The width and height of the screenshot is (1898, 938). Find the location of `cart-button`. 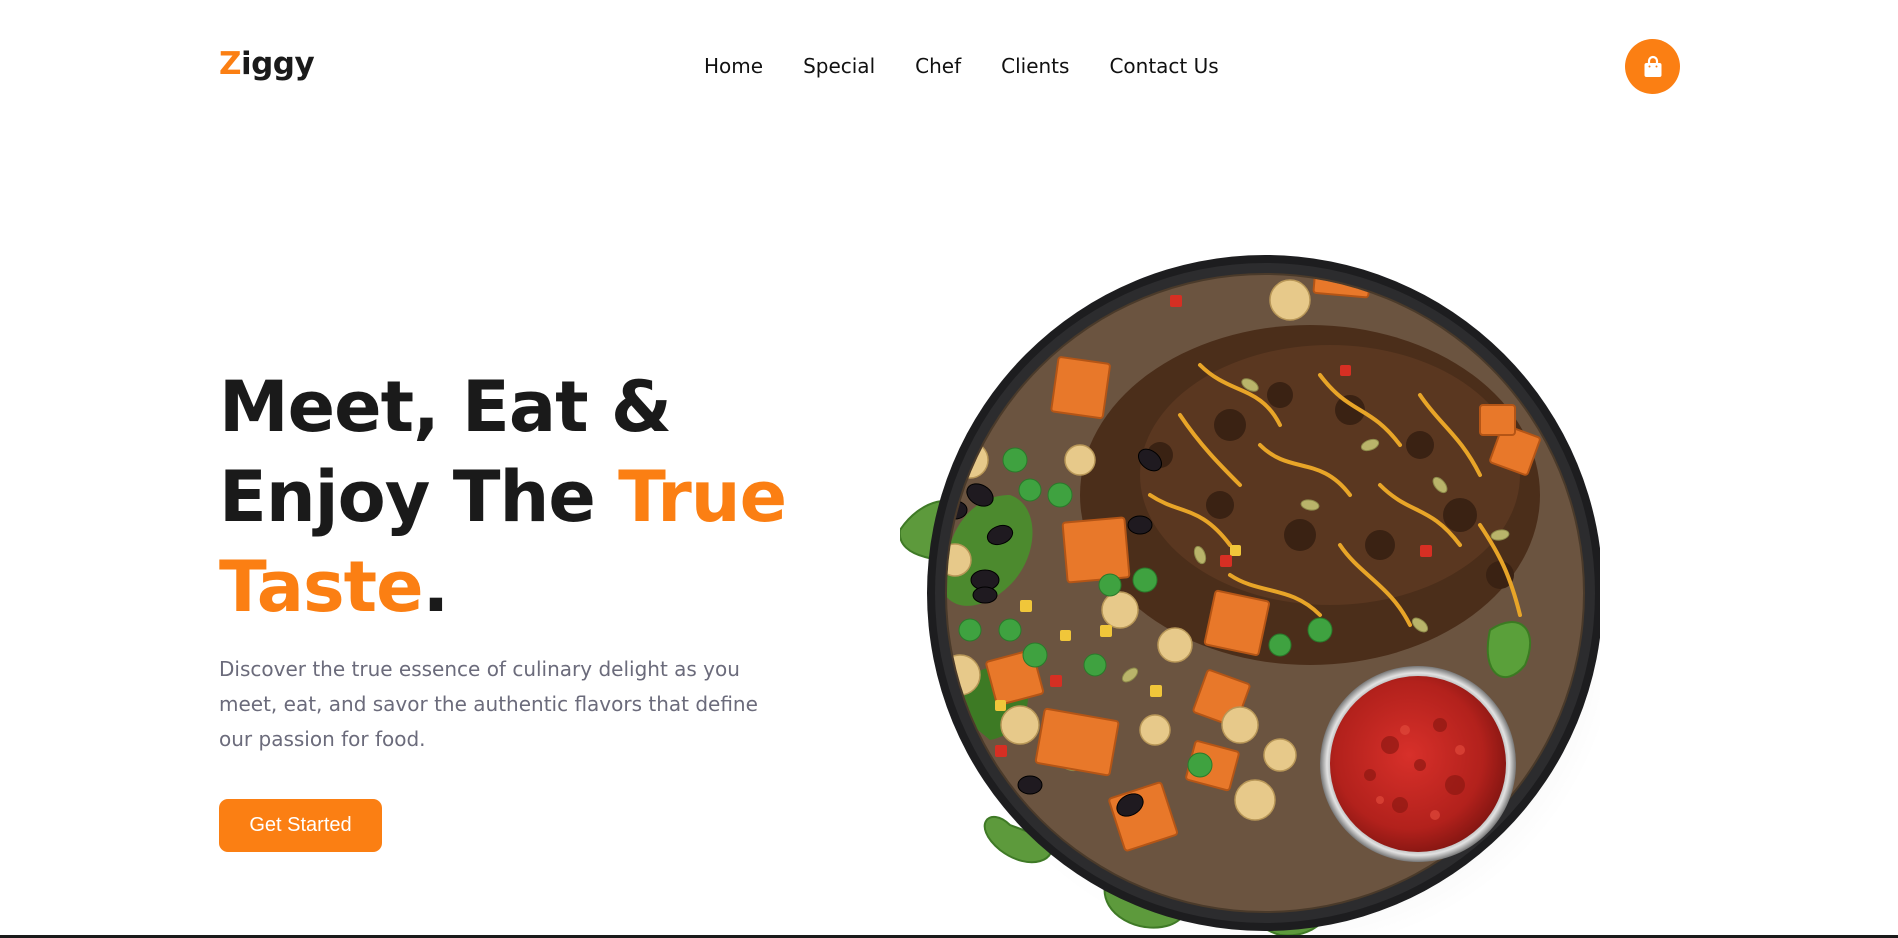

cart-button is located at coordinates (1652, 66).